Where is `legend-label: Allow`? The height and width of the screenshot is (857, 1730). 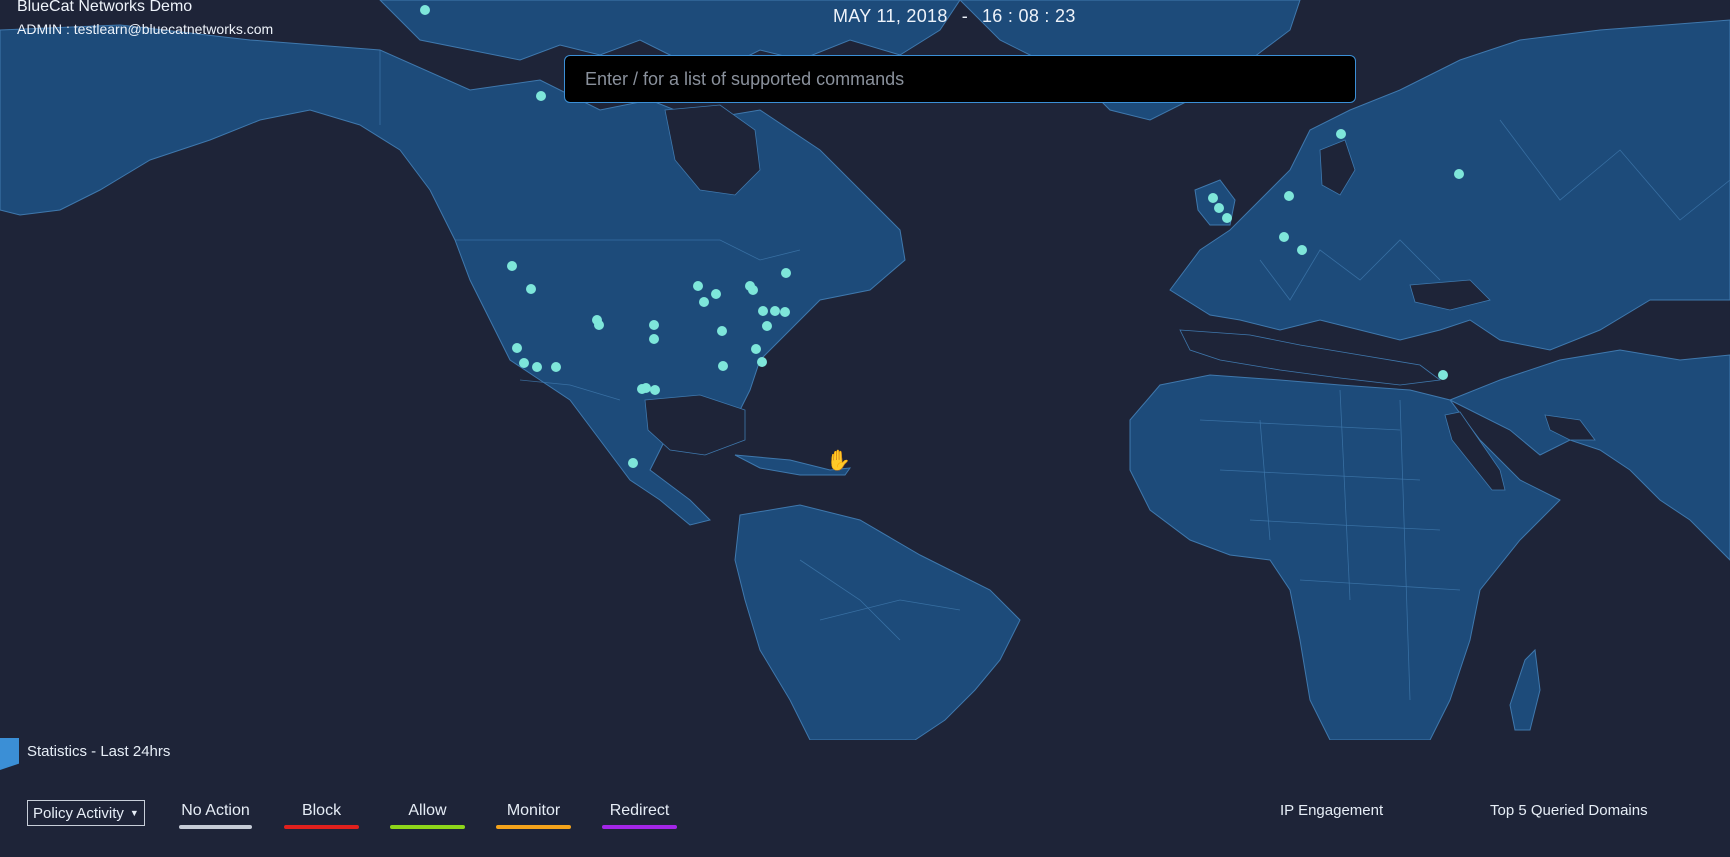
legend-label: Allow is located at coordinates (427, 810).